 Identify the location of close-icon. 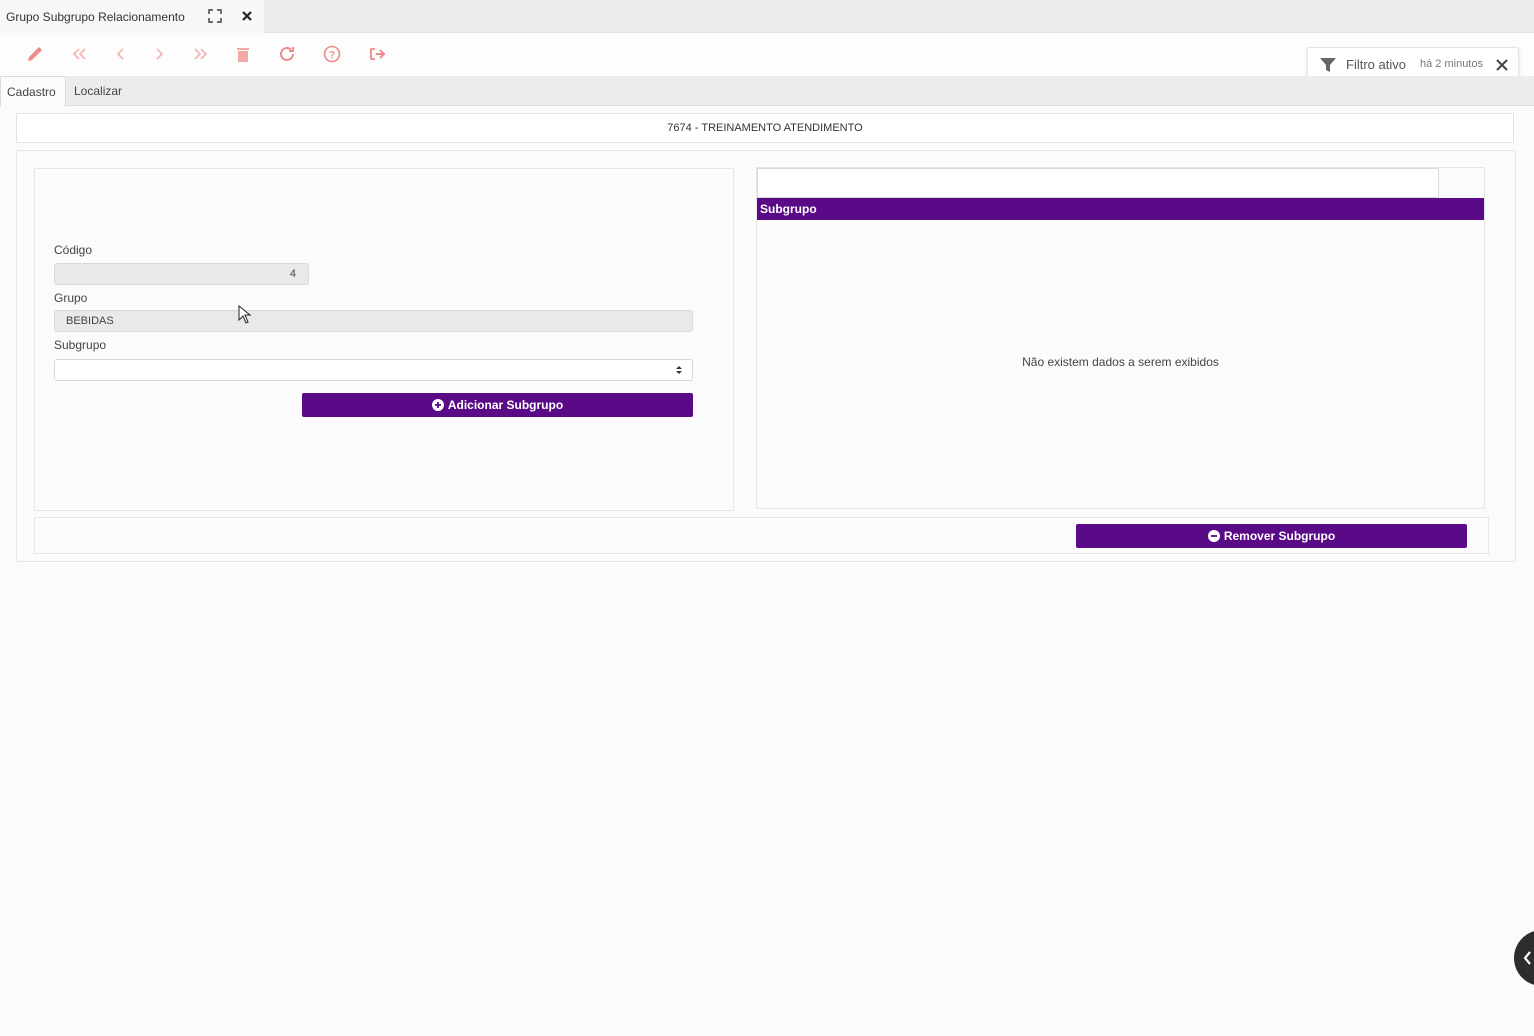
(247, 16).